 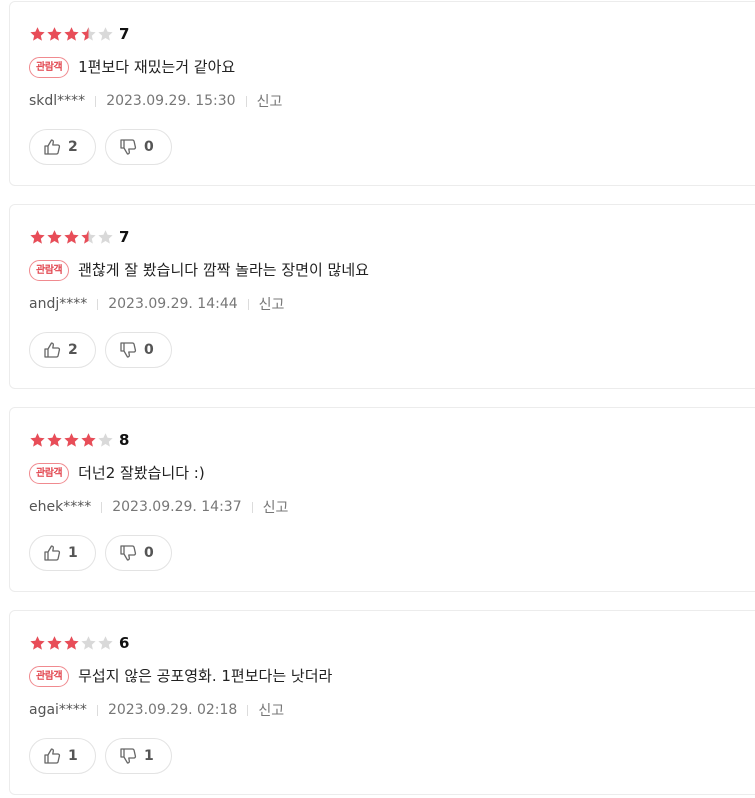 I want to click on review-content: 관람객 1편보다 재밌는거 같아요, so click(x=132, y=67).